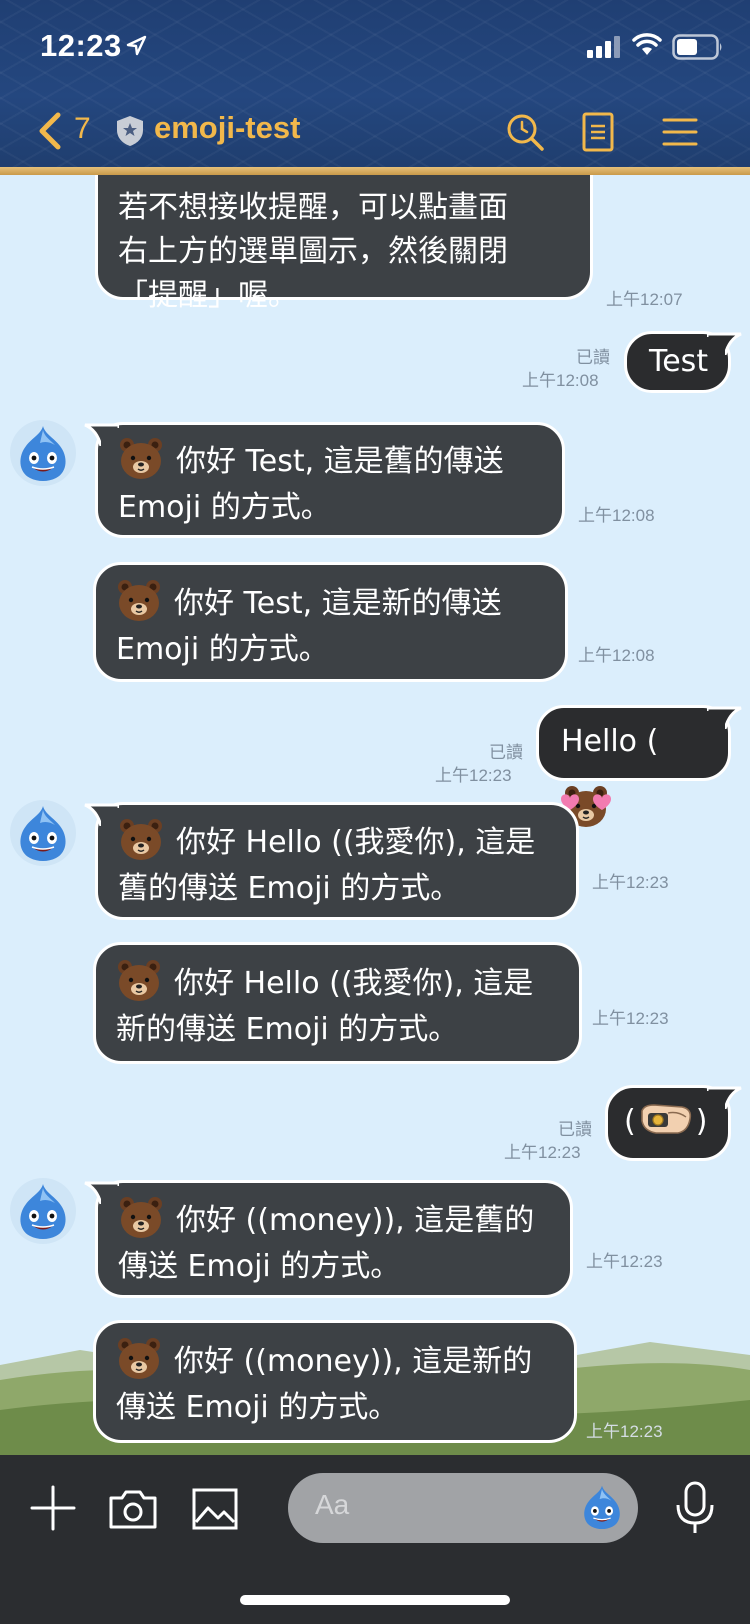 The height and width of the screenshot is (1624, 750). What do you see at coordinates (330, 622) in the screenshot?
I see `message-bubble-incoming: 你好 Test, 這是新的傳送 Emoji 的方式。` at bounding box center [330, 622].